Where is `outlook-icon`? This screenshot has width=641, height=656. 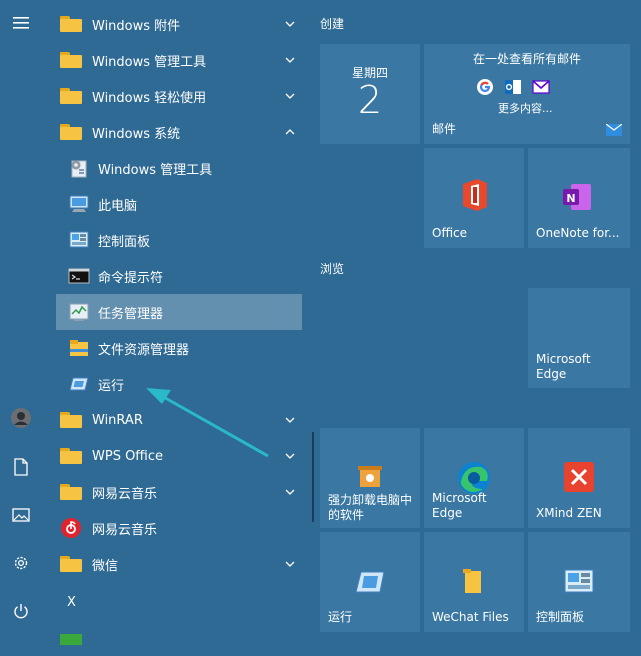
outlook-icon is located at coordinates (513, 87).